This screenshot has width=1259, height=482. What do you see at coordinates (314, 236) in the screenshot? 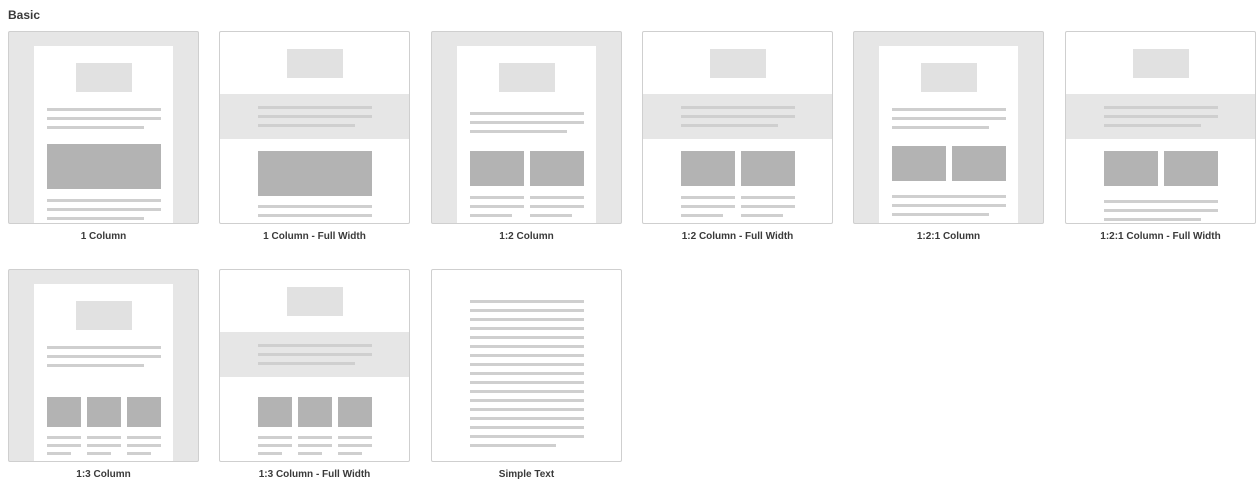
I see `template-name: 1 Column - Full Width` at bounding box center [314, 236].